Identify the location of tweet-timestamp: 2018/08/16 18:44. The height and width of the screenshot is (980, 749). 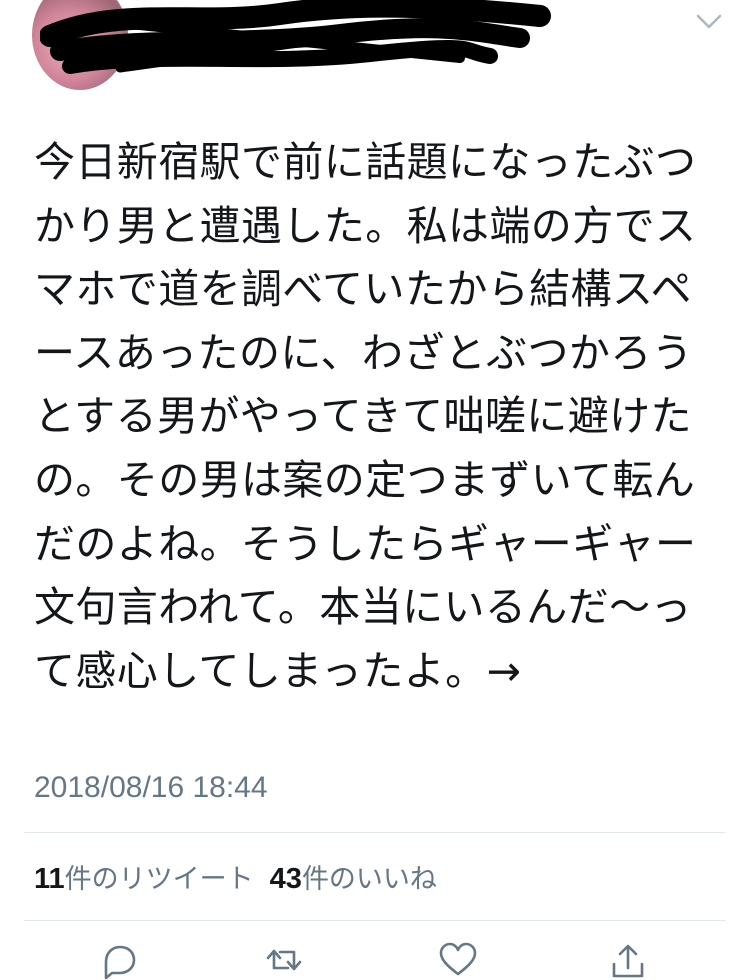
(151, 788).